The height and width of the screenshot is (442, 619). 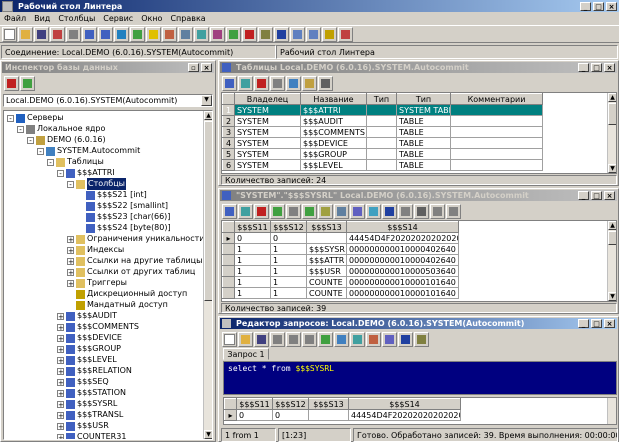 I want to click on table-row: 3 SYSTEM $$$COMMENTS TABLE, so click(x=382, y=132).